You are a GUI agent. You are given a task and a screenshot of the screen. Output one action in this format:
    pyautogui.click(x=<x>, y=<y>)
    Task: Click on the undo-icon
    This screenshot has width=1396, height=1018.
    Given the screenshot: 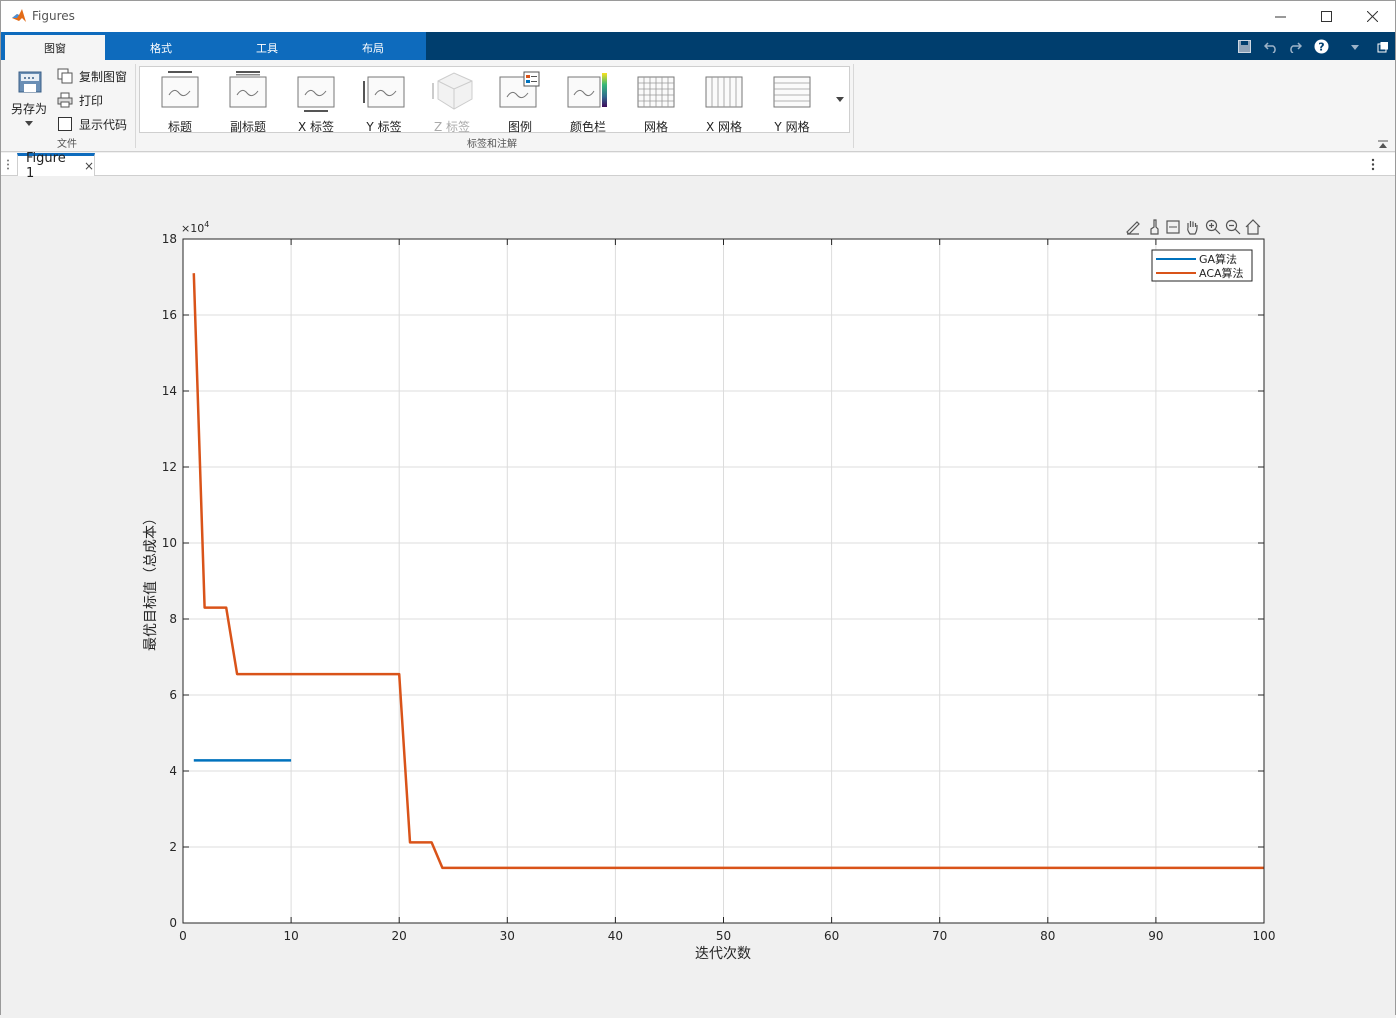 What is the action you would take?
    pyautogui.click(x=1269, y=47)
    